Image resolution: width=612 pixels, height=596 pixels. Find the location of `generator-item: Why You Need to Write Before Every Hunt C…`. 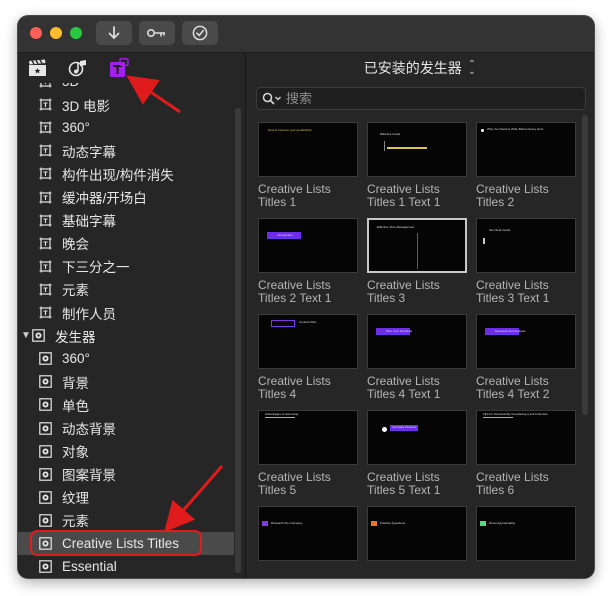

generator-item: Why You Need to Write Before Every Hunt C… is located at coordinates (526, 165).